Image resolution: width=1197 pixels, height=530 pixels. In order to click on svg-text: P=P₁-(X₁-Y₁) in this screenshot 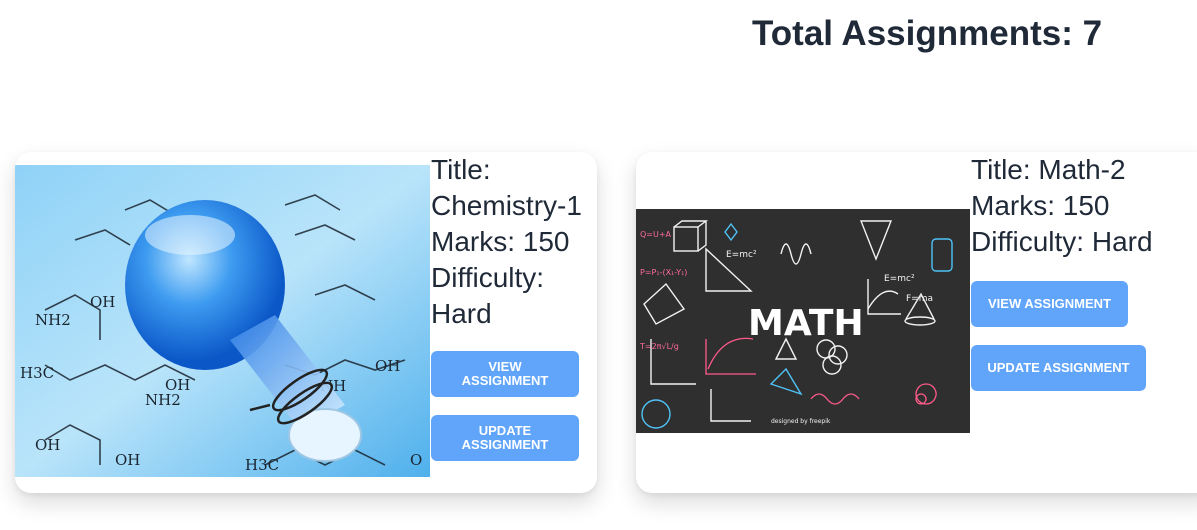, I will do `click(663, 272)`.